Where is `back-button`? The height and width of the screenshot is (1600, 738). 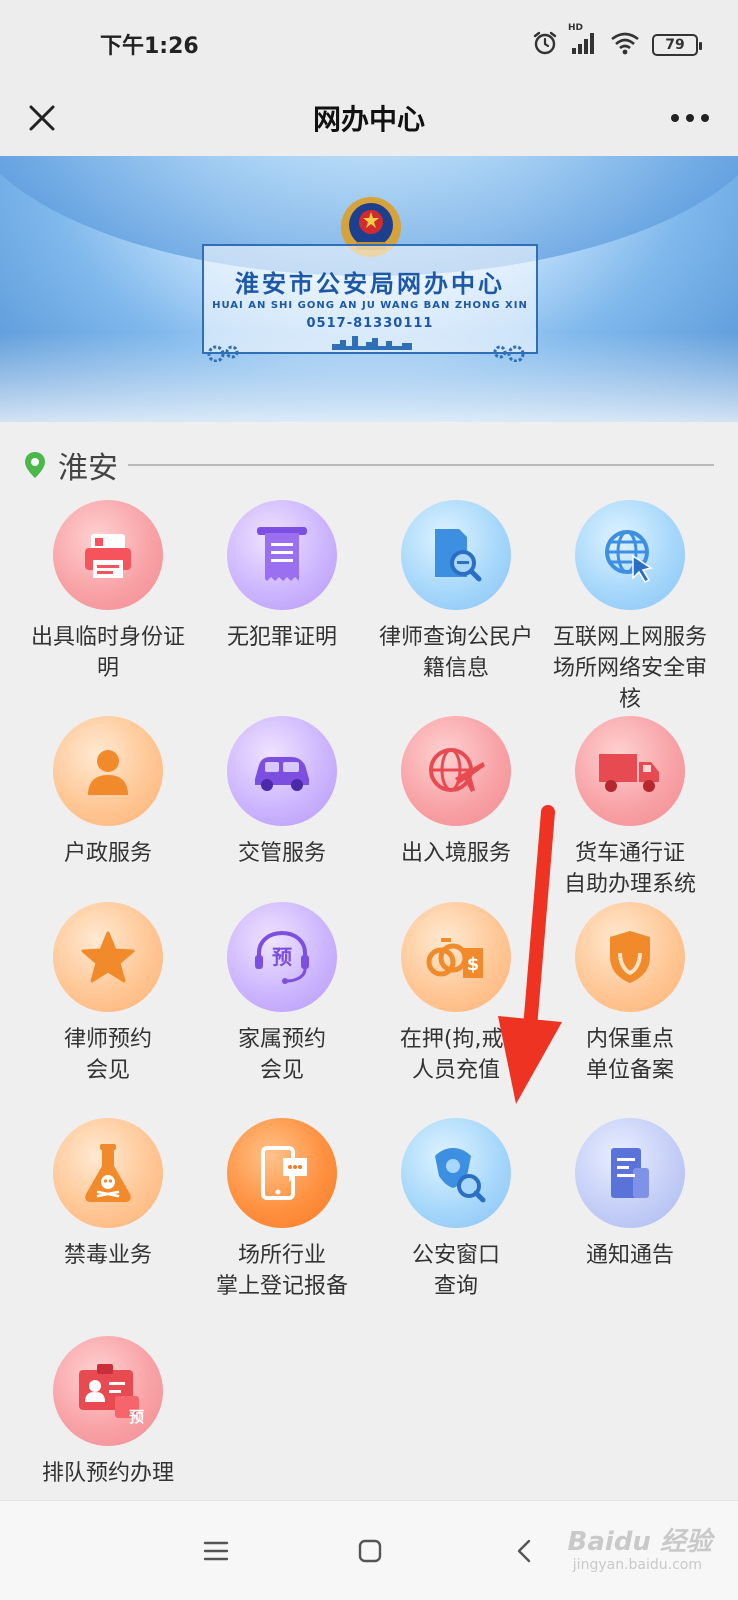 back-button is located at coordinates (524, 1551).